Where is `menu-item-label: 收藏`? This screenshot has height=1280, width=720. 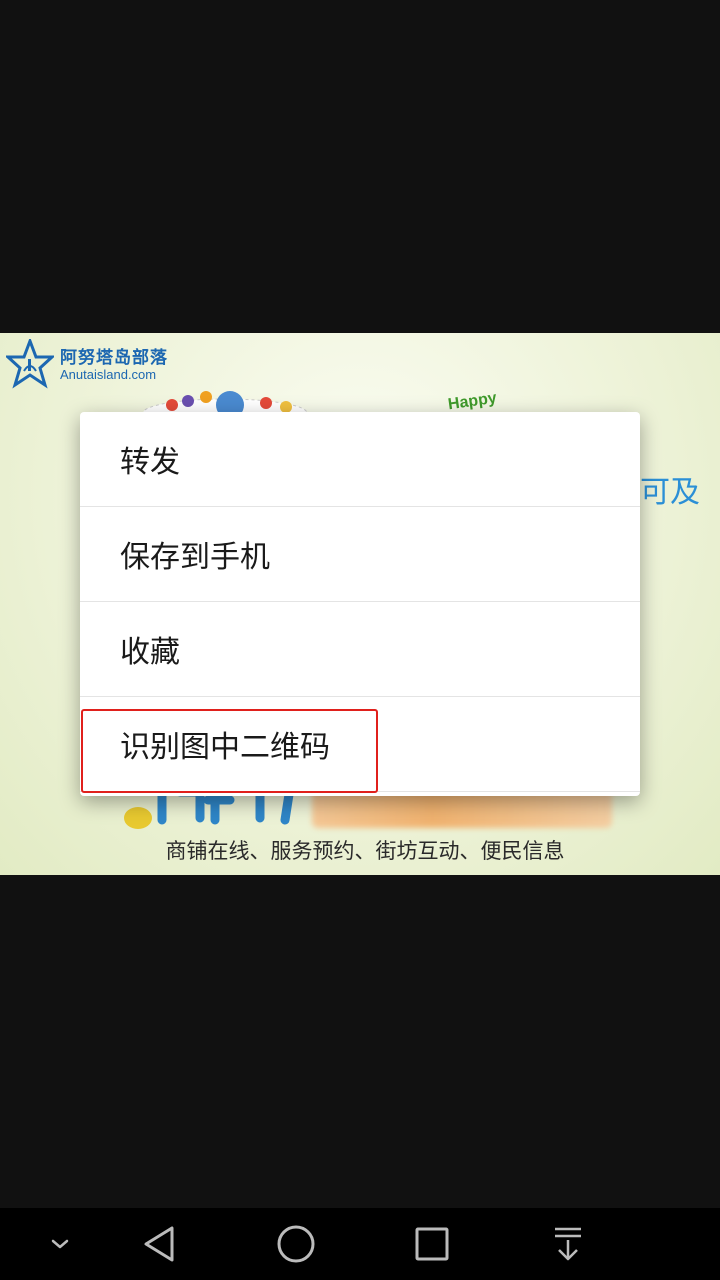
menu-item-label: 收藏 is located at coordinates (150, 652).